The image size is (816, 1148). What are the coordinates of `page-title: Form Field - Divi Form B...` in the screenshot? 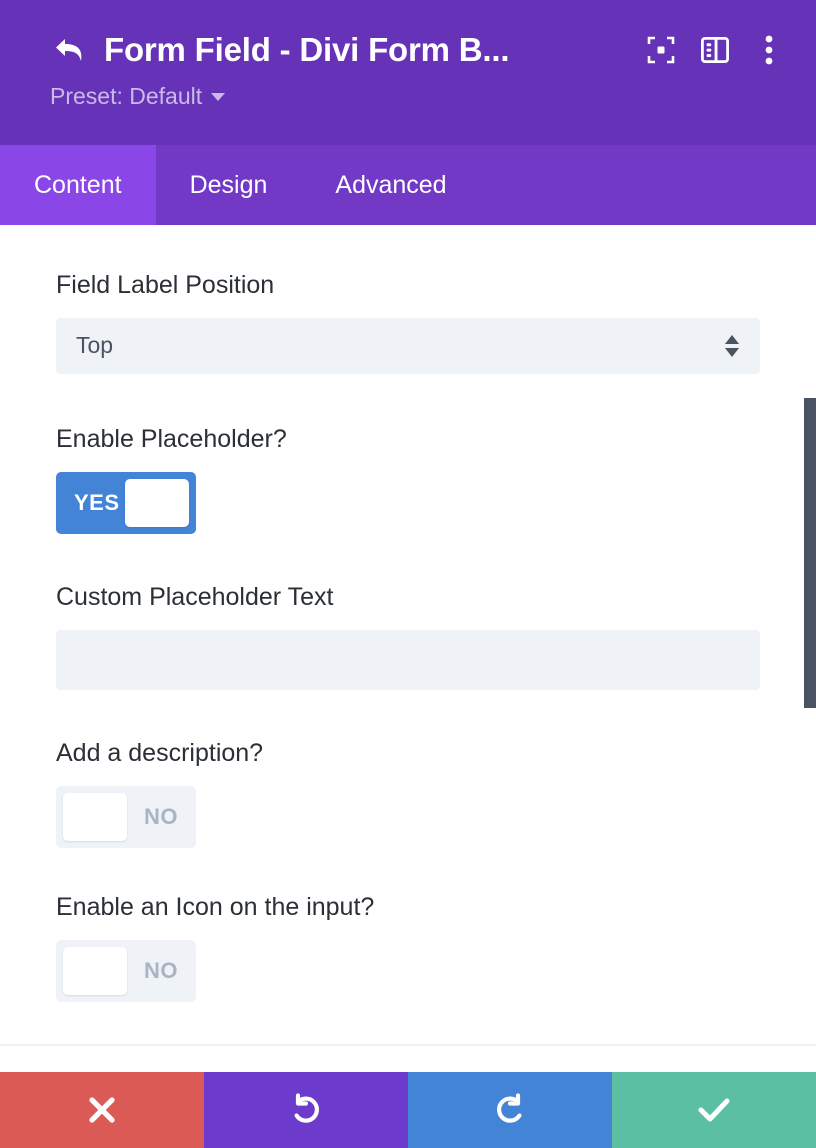 It's located at (307, 49).